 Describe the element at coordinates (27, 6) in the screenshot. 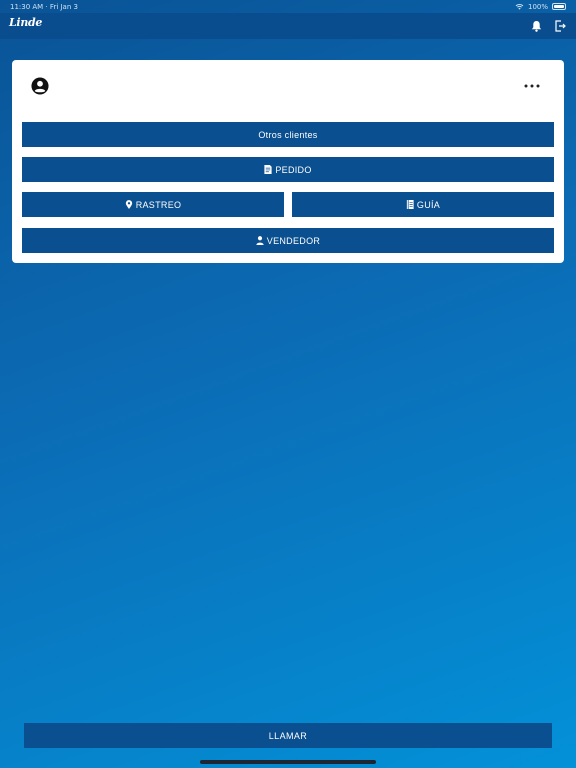

I see `status-time: 11:30 AM` at that location.